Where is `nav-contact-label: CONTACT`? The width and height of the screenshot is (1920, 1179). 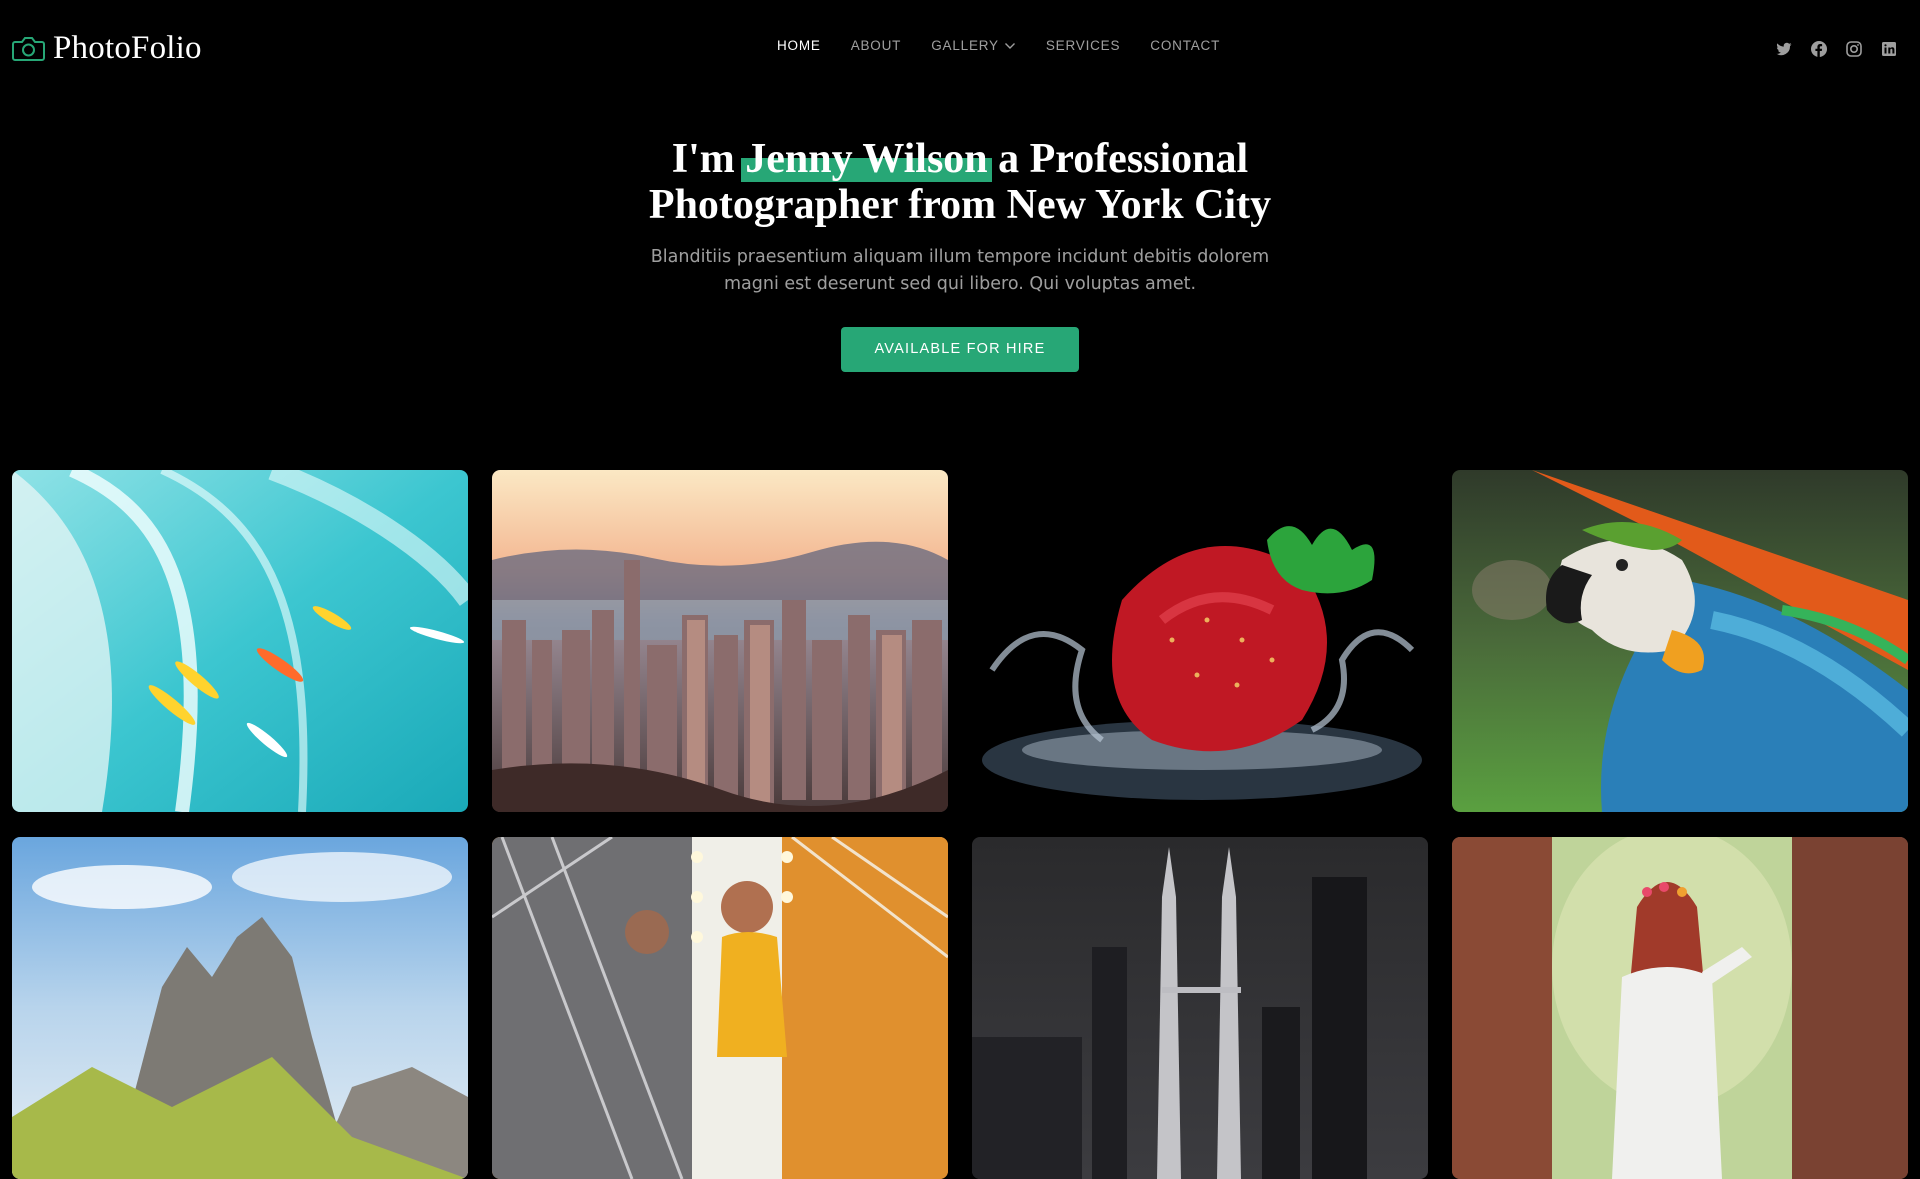
nav-contact-label: CONTACT is located at coordinates (1185, 45).